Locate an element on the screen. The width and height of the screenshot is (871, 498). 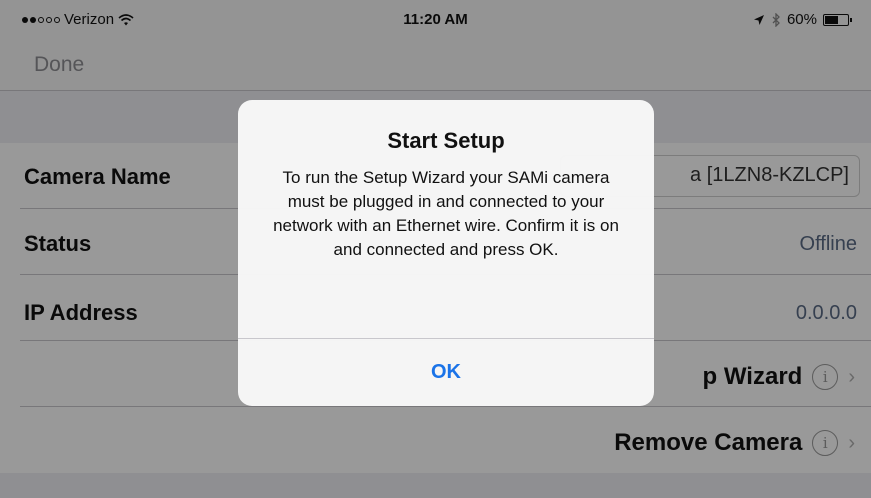
alert-title: Start Setup is located at coordinates (446, 140).